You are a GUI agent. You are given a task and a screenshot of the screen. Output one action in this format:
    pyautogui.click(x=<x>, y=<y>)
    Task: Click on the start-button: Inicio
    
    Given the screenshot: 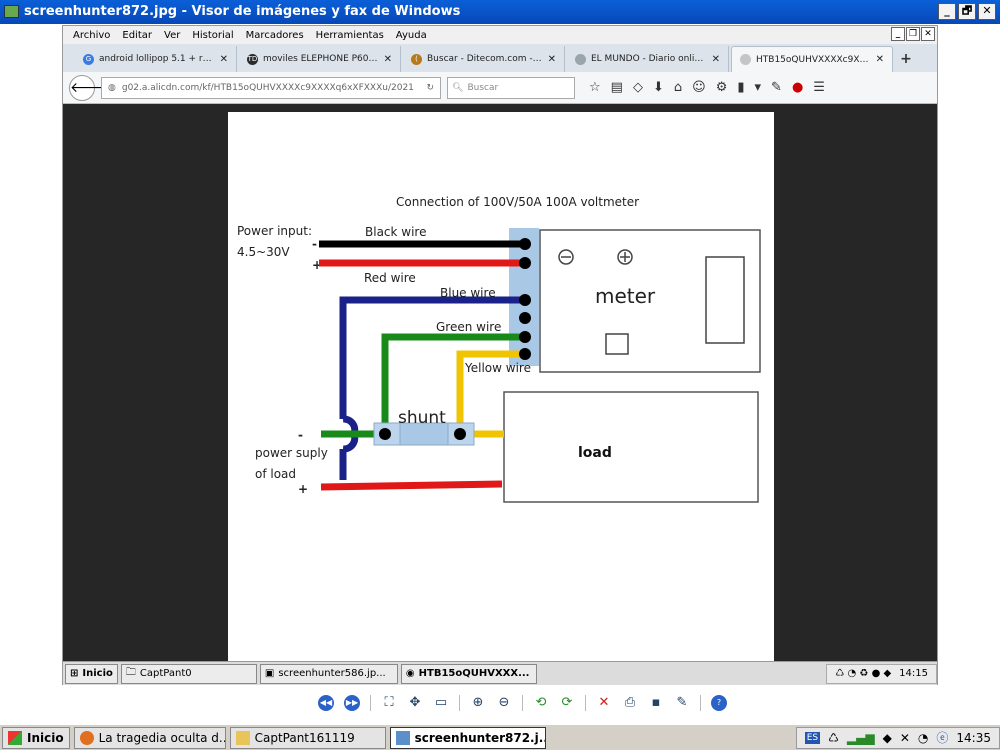 What is the action you would take?
    pyautogui.click(x=36, y=737)
    